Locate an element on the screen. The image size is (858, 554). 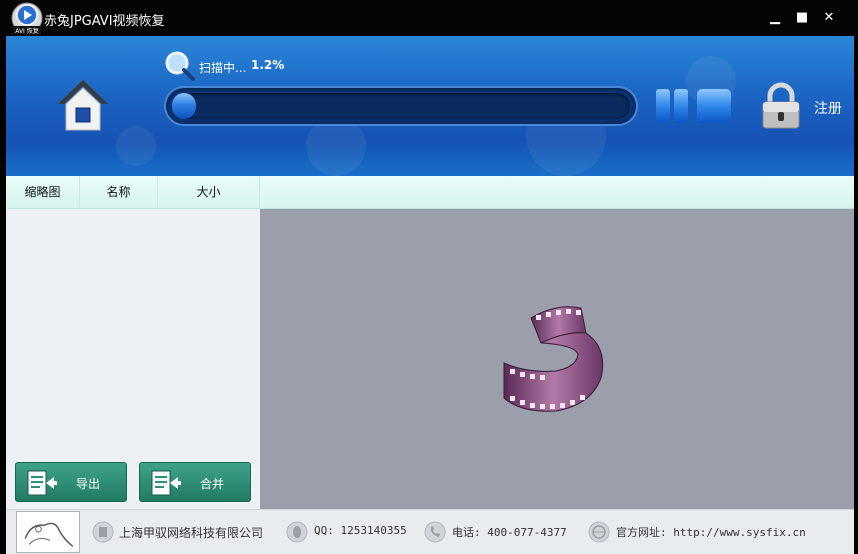
qq-number: QQ: 1253140355 is located at coordinates (360, 530).